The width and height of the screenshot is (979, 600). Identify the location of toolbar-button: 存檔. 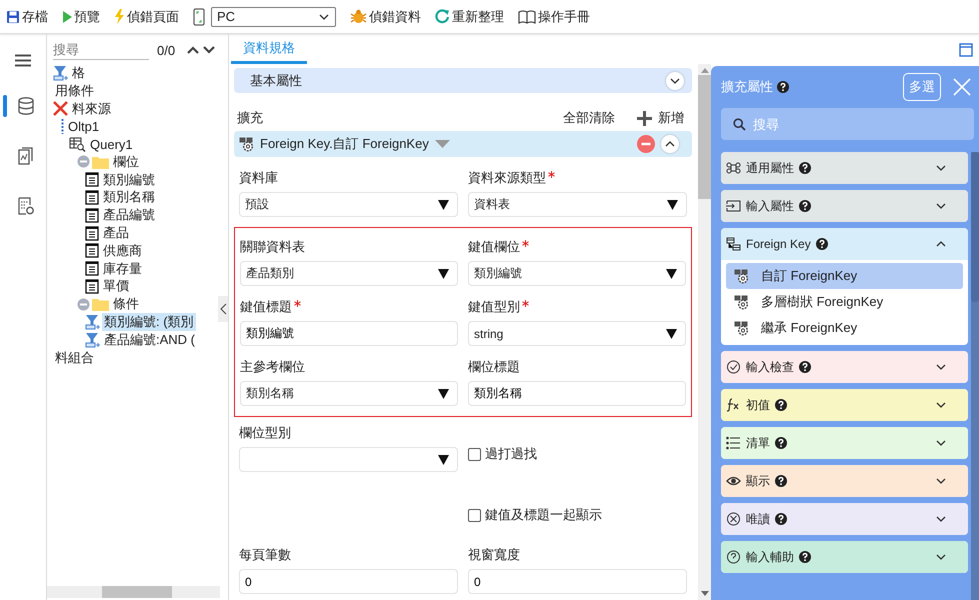
(27, 17).